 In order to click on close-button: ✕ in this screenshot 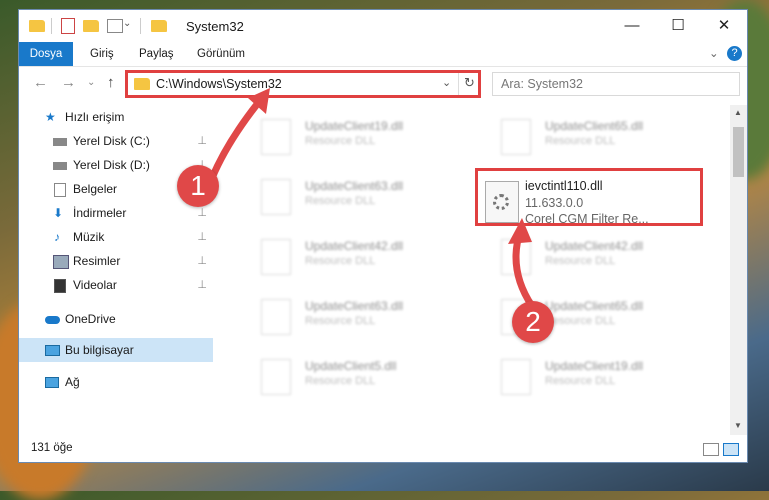, I will do `click(724, 26)`.